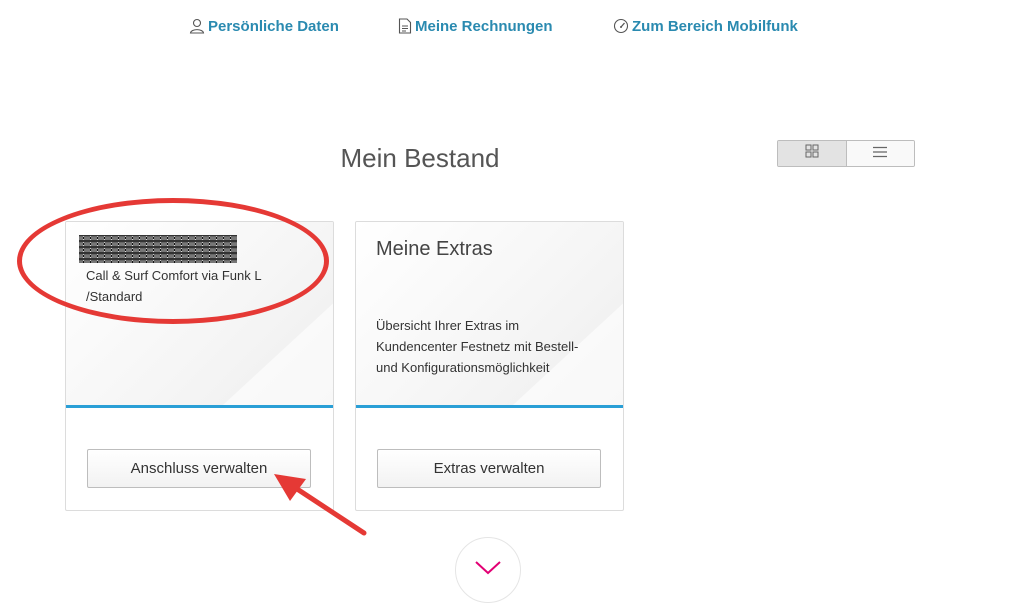 The height and width of the screenshot is (603, 1024). Describe the element at coordinates (174, 275) in the screenshot. I see `product-line: Call & Surf Comfort via Funk L` at that location.